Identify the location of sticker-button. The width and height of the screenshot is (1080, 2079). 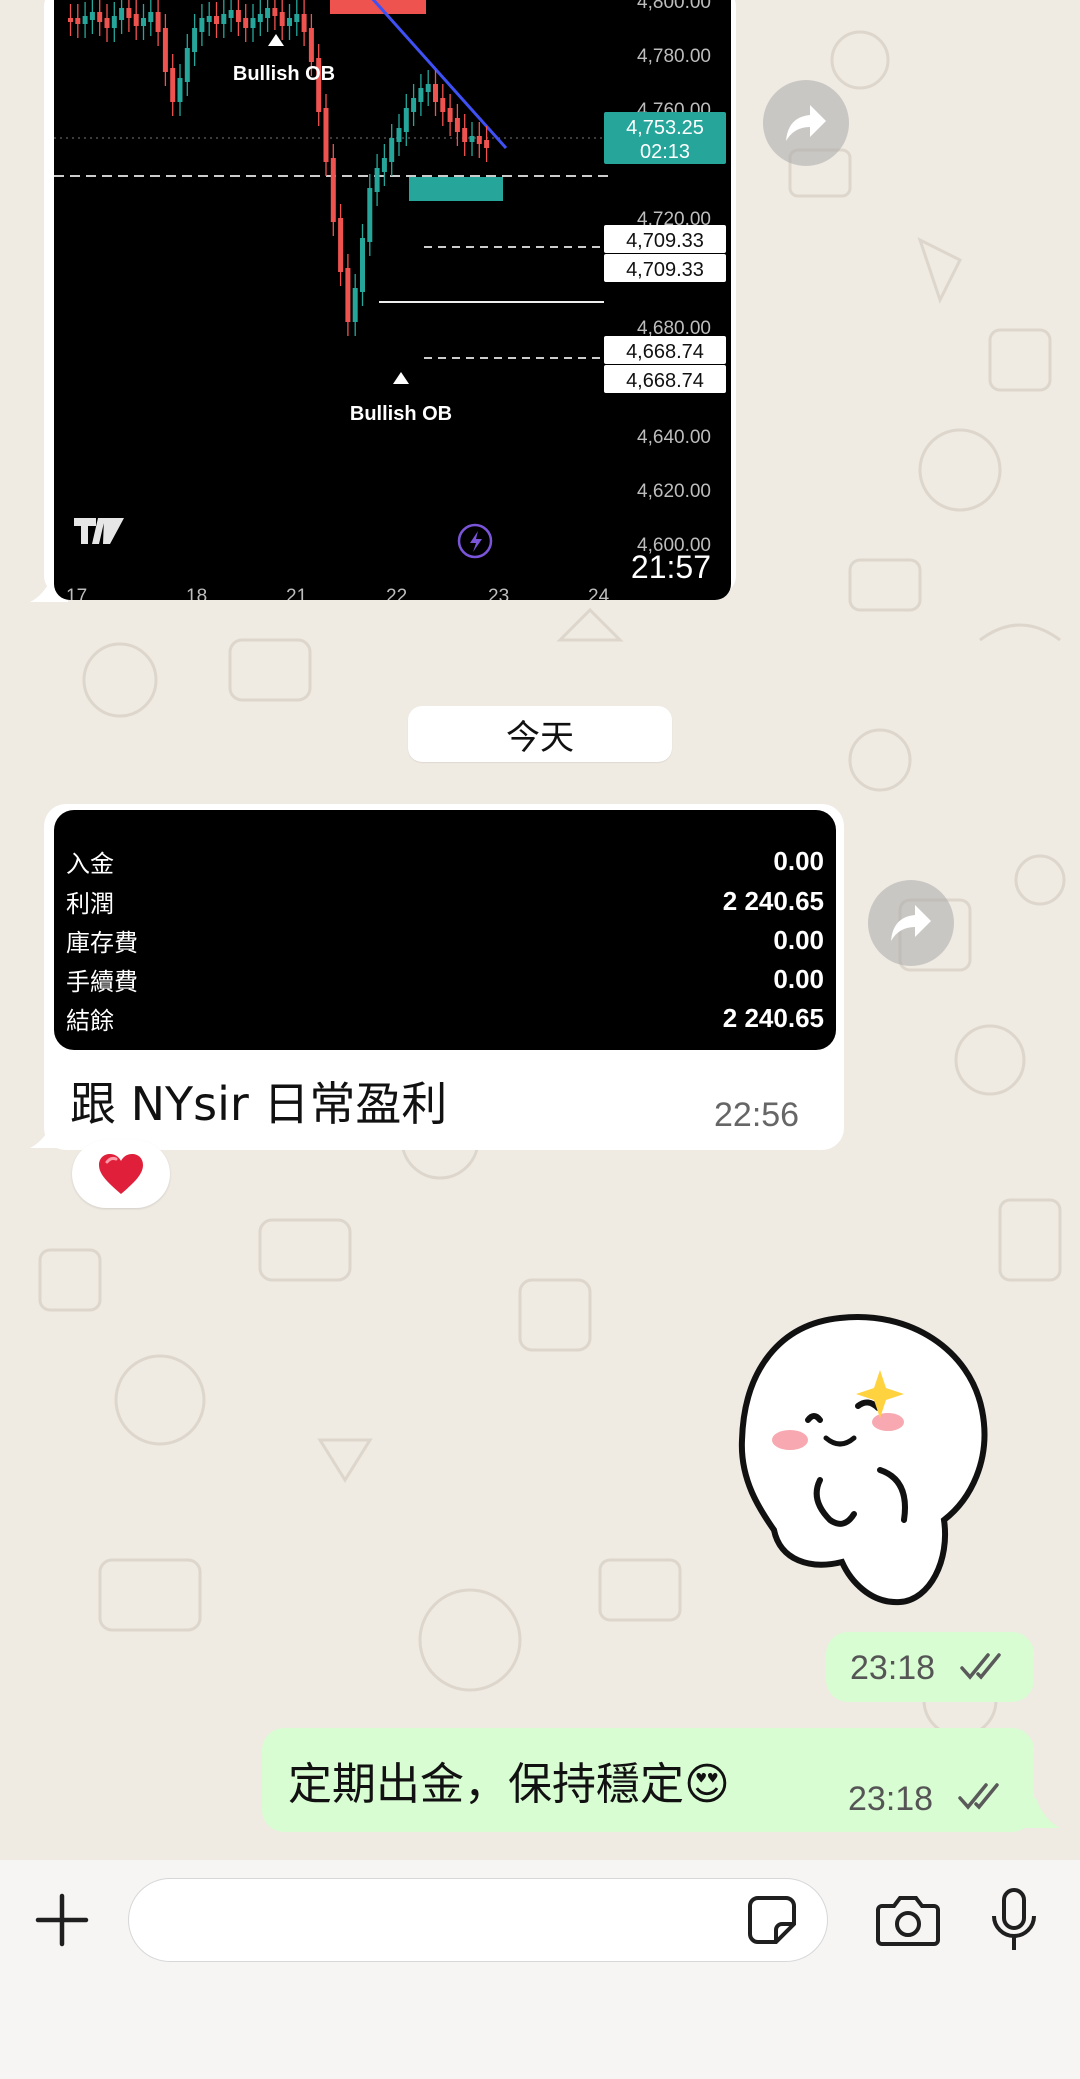
(772, 1920).